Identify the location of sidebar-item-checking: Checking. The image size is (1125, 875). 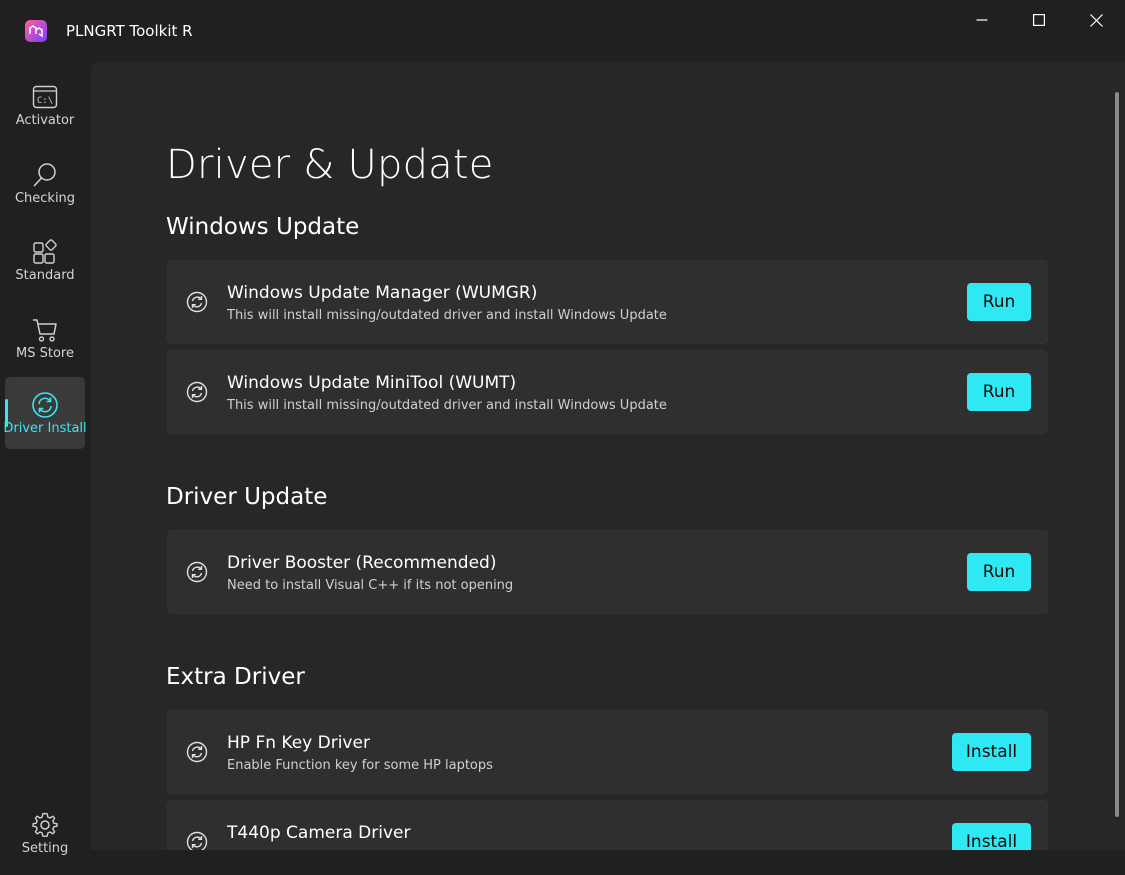
(45, 189).